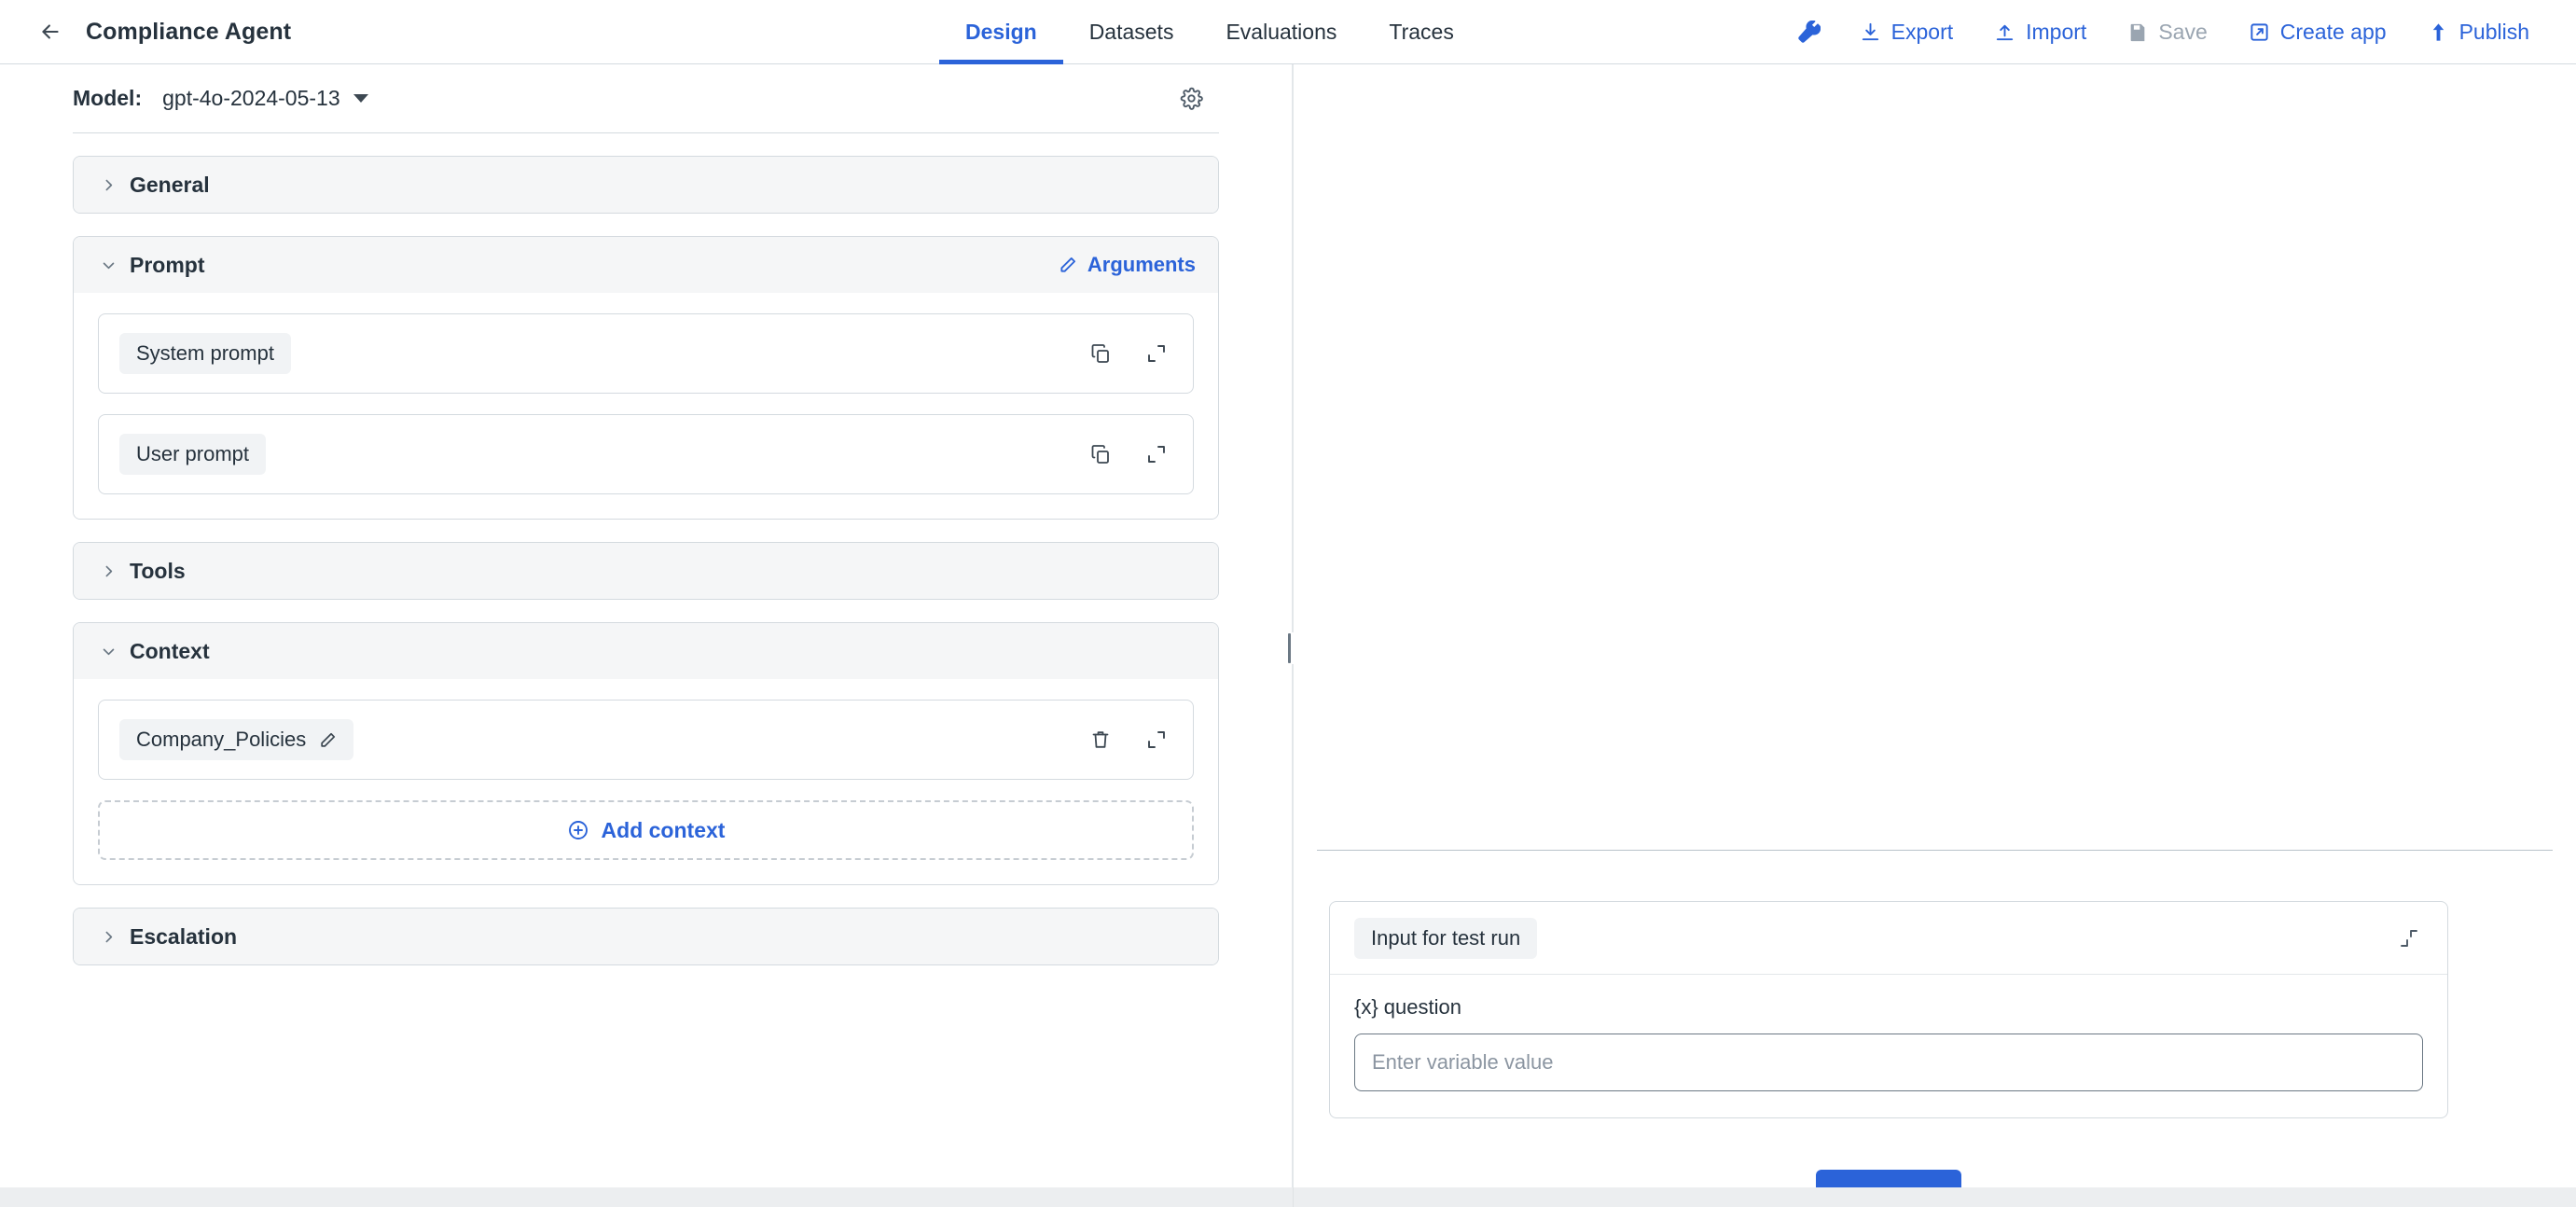 Image resolution: width=2576 pixels, height=1207 pixels. I want to click on create-app-button: Create app, so click(2317, 32).